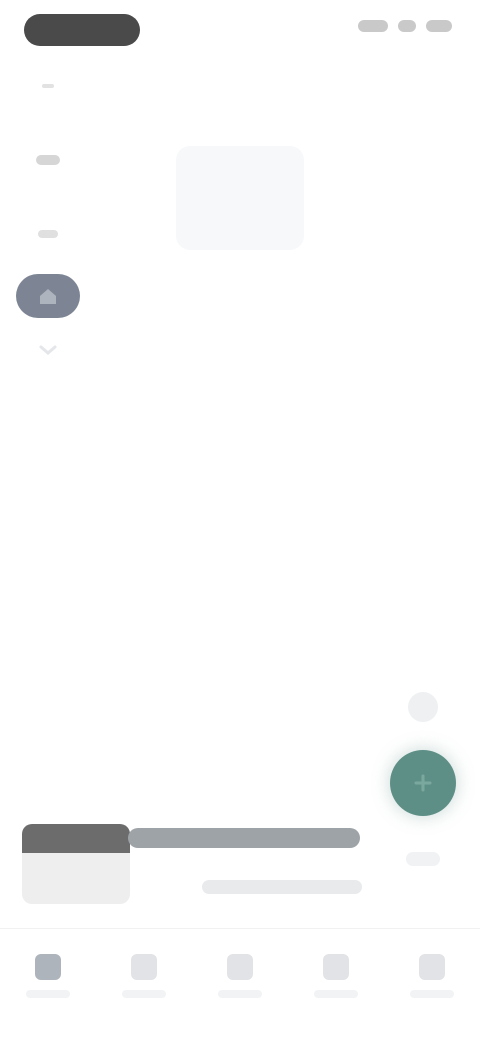  What do you see at coordinates (439, 26) in the screenshot?
I see `battery-icon` at bounding box center [439, 26].